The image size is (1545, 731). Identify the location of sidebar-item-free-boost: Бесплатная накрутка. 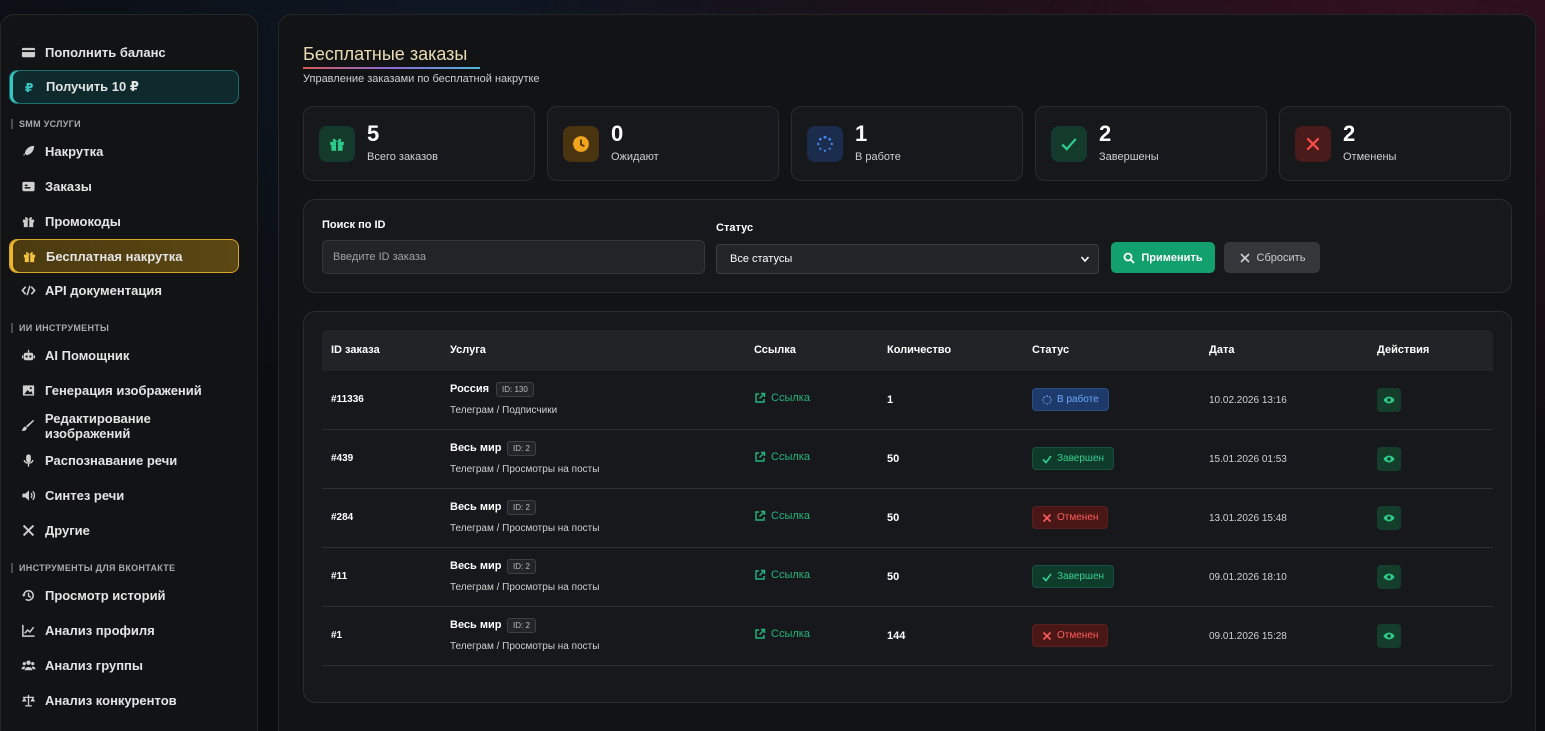
(124, 256).